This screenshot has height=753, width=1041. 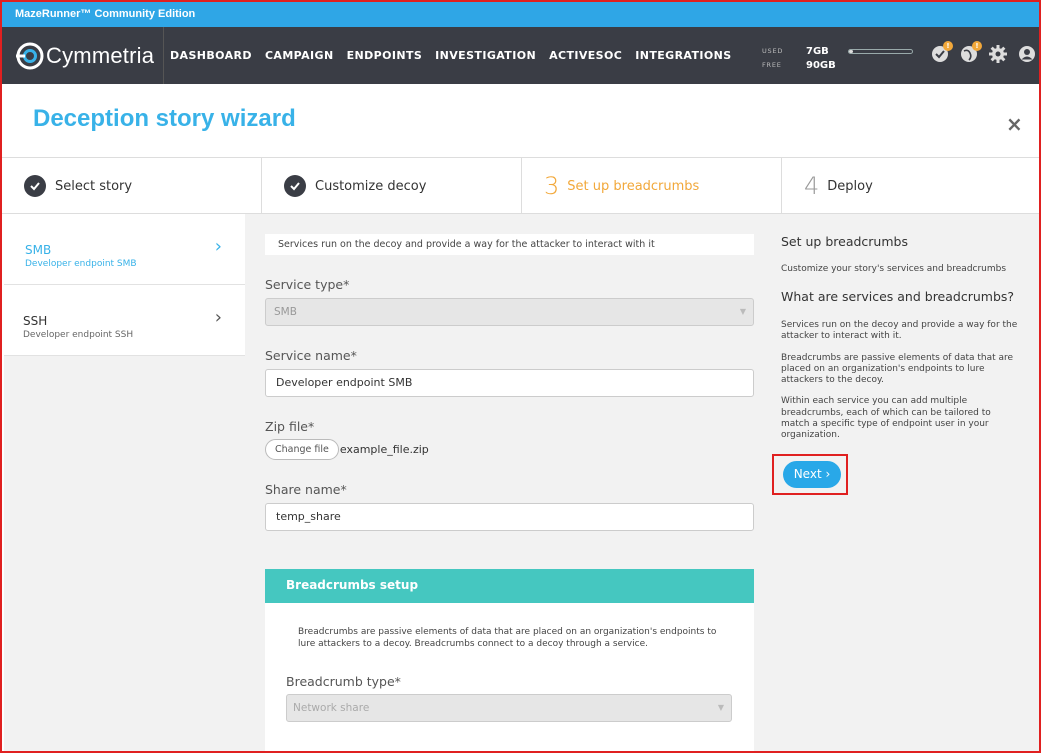 I want to click on close-button: ×, so click(x=1014, y=124).